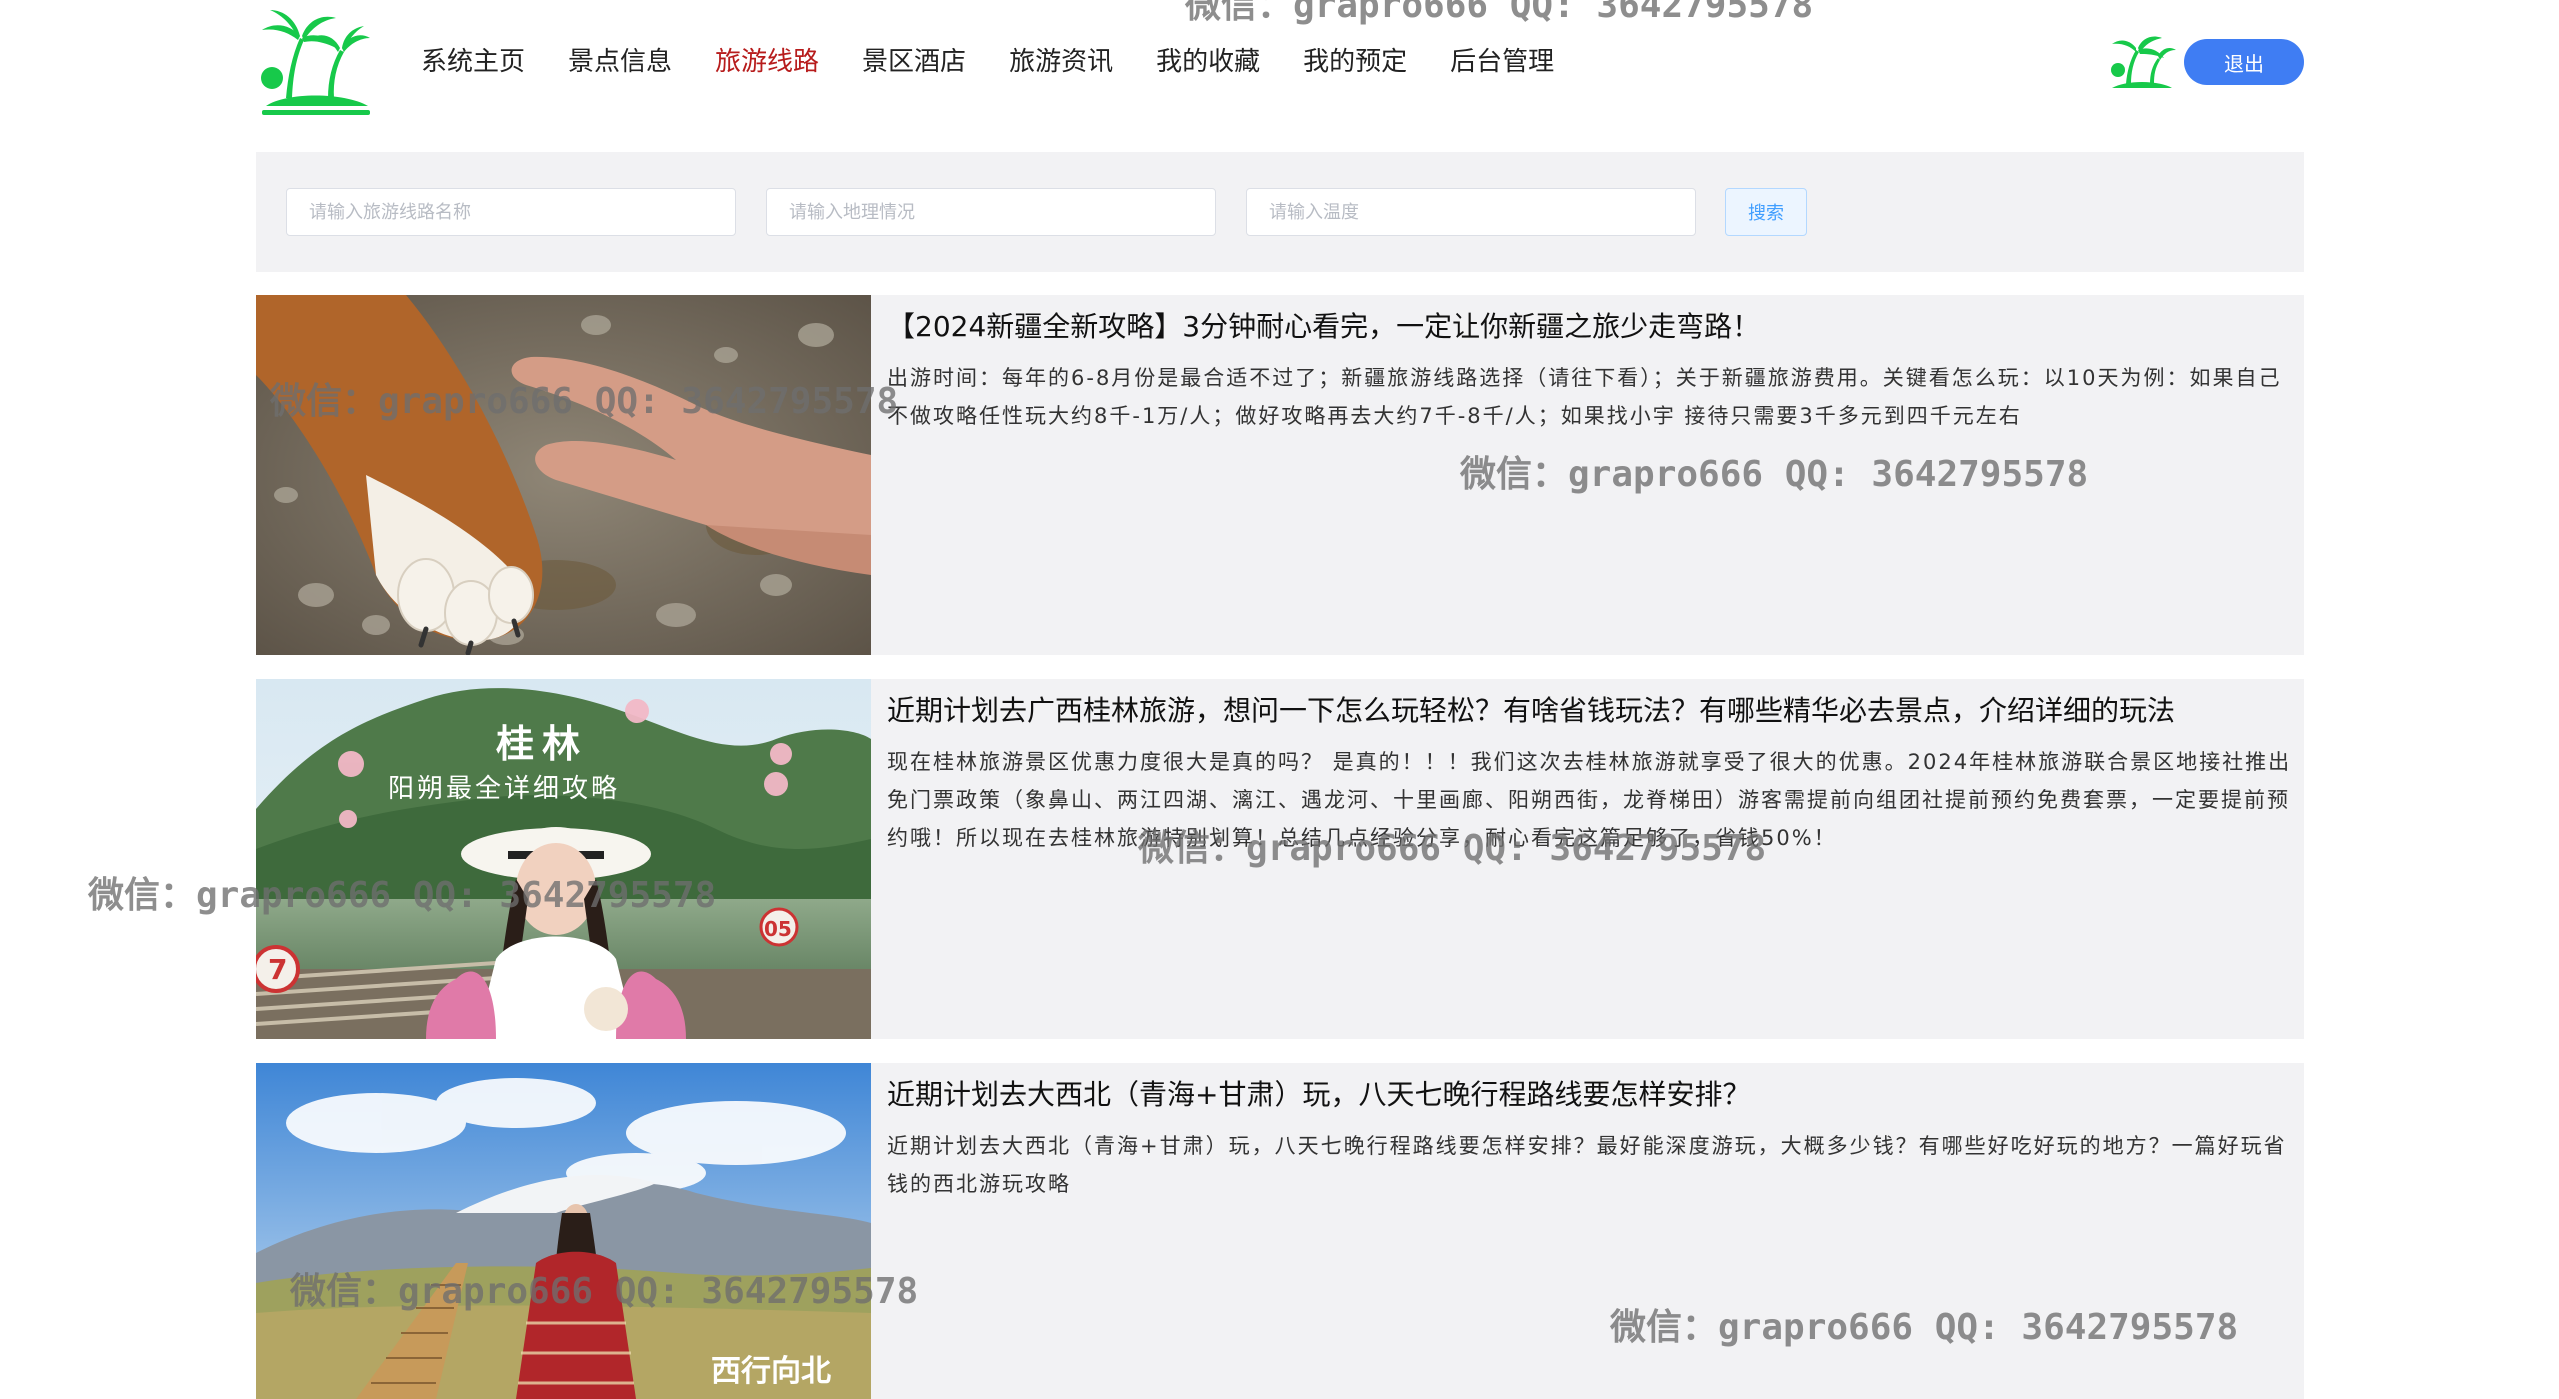 The height and width of the screenshot is (1399, 2559). Describe the element at coordinates (1208, 62) in the screenshot. I see `nav-favorites: 我的收藏` at that location.